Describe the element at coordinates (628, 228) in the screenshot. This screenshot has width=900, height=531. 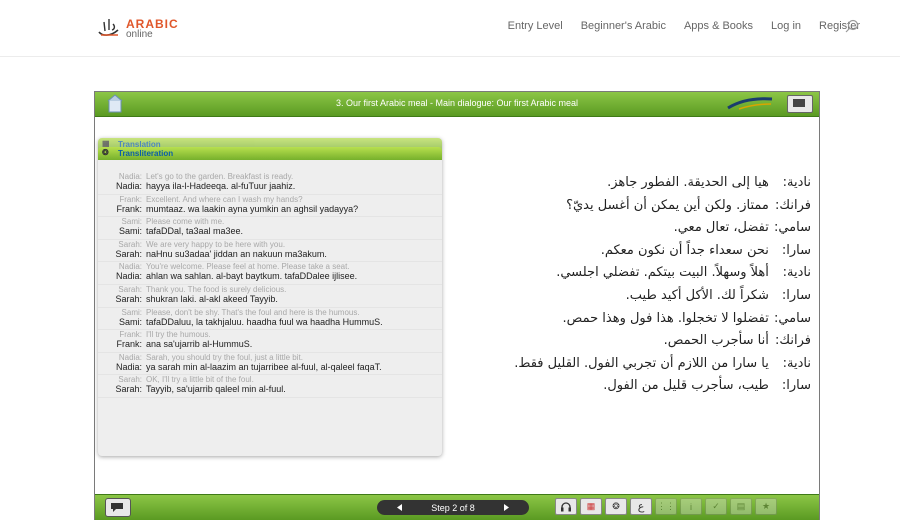
I see `arabic-line: سامي: تفضل، تعال معي.` at that location.